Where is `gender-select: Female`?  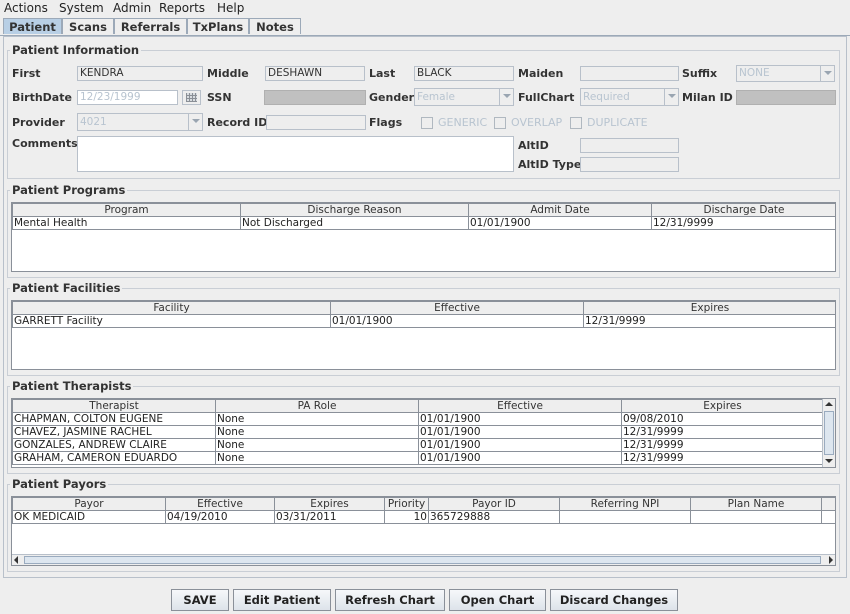
gender-select: Female is located at coordinates (464, 97).